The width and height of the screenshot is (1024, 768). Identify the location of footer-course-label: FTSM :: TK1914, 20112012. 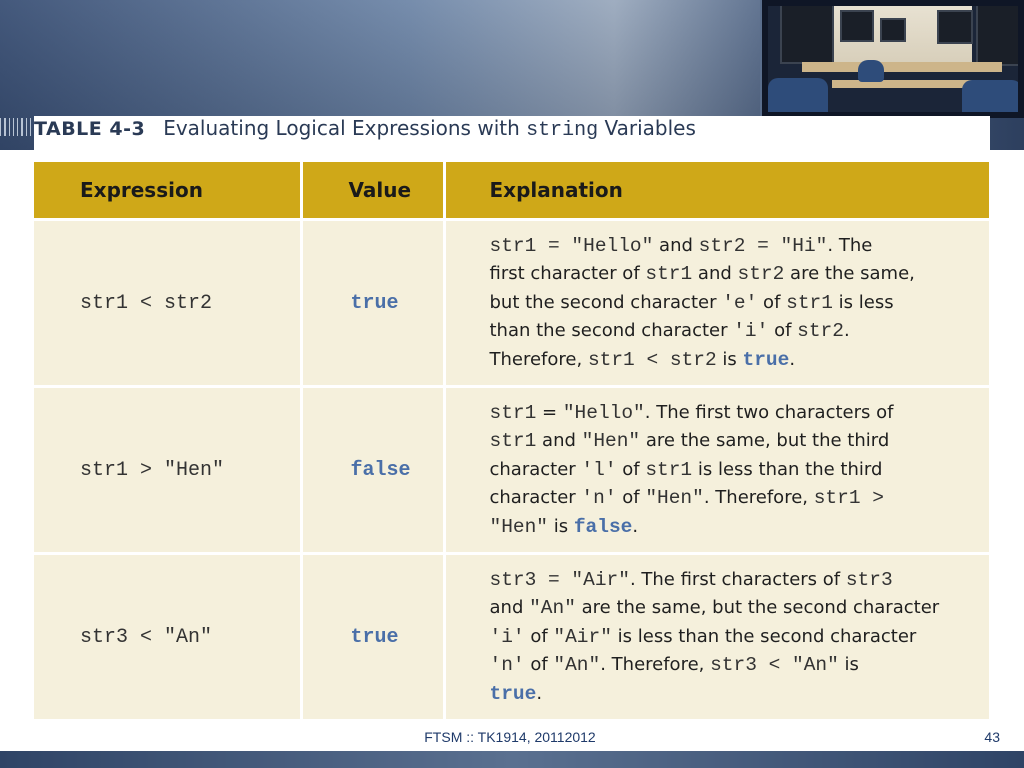
(510, 737).